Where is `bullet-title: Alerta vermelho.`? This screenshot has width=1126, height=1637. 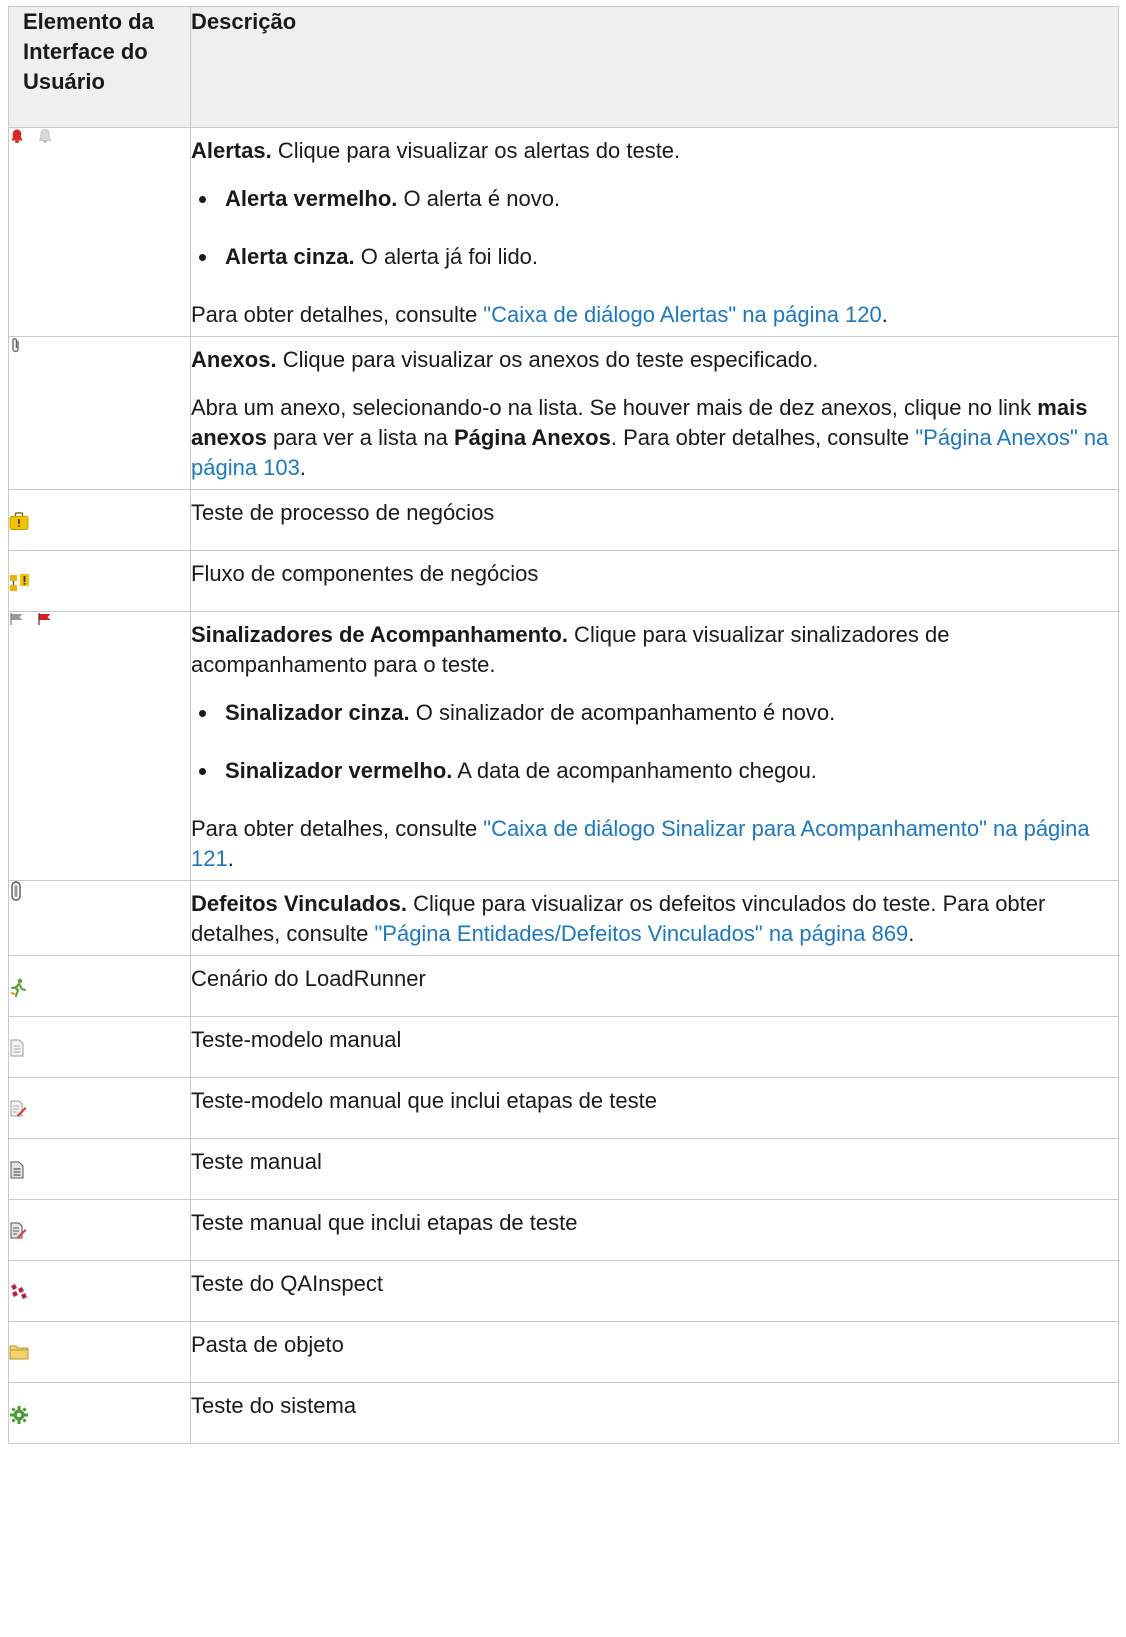
bullet-title: Alerta vermelho. is located at coordinates (311, 198).